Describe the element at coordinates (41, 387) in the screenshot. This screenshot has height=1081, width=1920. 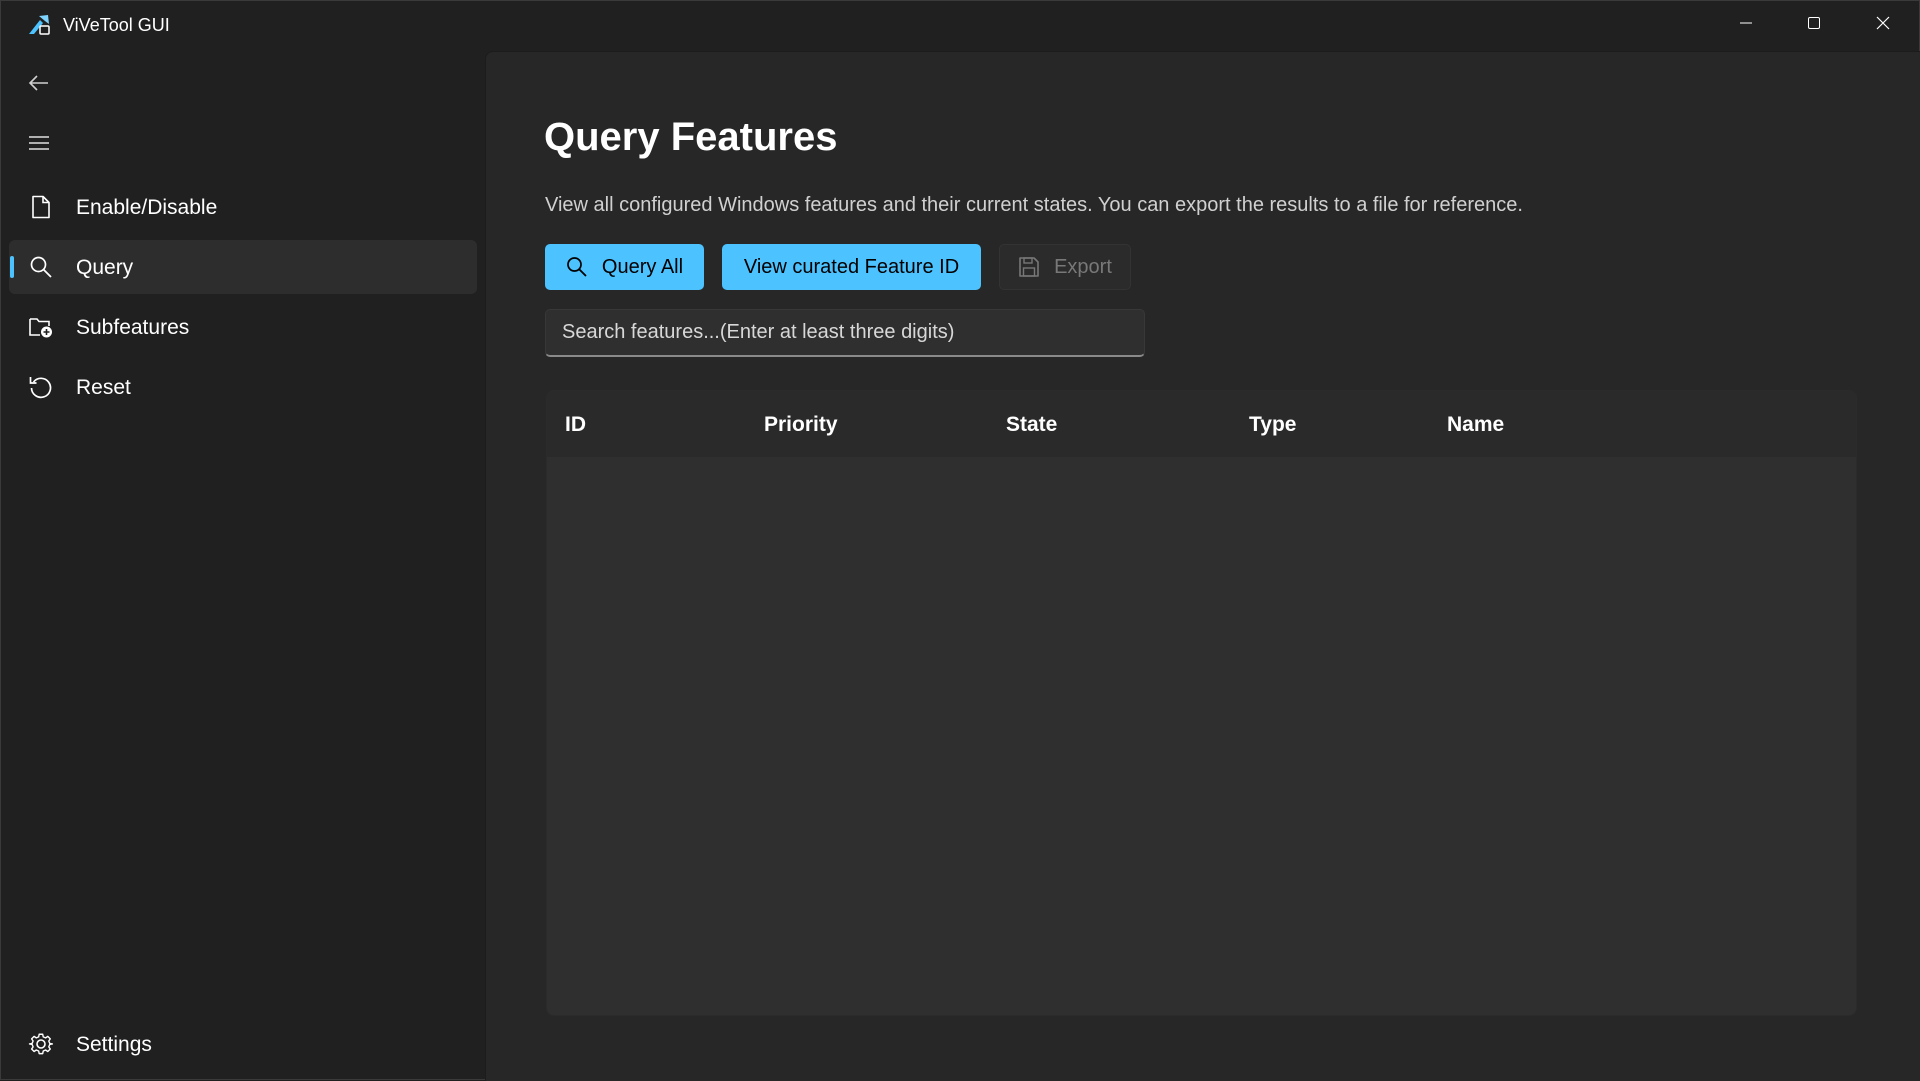
I see `reset-icon` at that location.